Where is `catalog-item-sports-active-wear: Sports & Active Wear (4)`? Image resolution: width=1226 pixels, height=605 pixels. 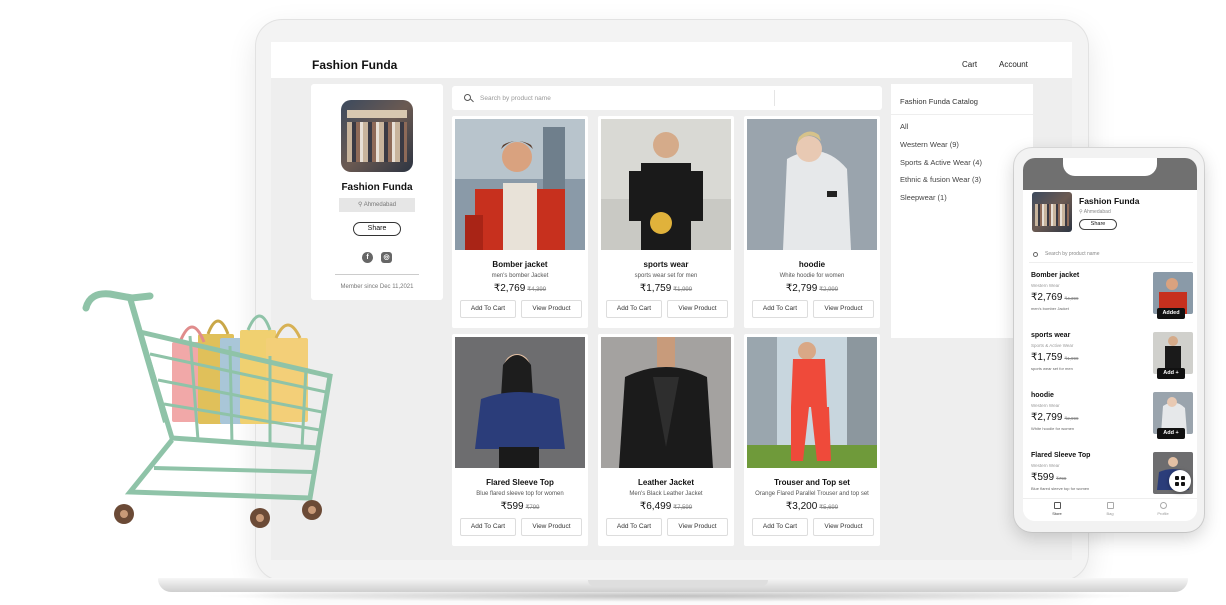
catalog-item-sports-active-wear: Sports & Active Wear (4) is located at coordinates (941, 162).